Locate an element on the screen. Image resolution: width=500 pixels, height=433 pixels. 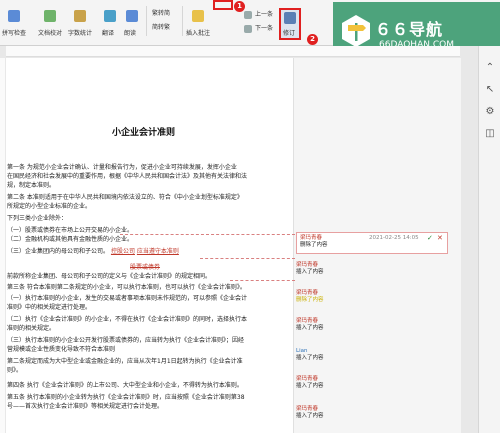
doc-line-with-deletion: （一）股票或债券在市场上公开交易的小企业。 is located at coordinates (70, 231).